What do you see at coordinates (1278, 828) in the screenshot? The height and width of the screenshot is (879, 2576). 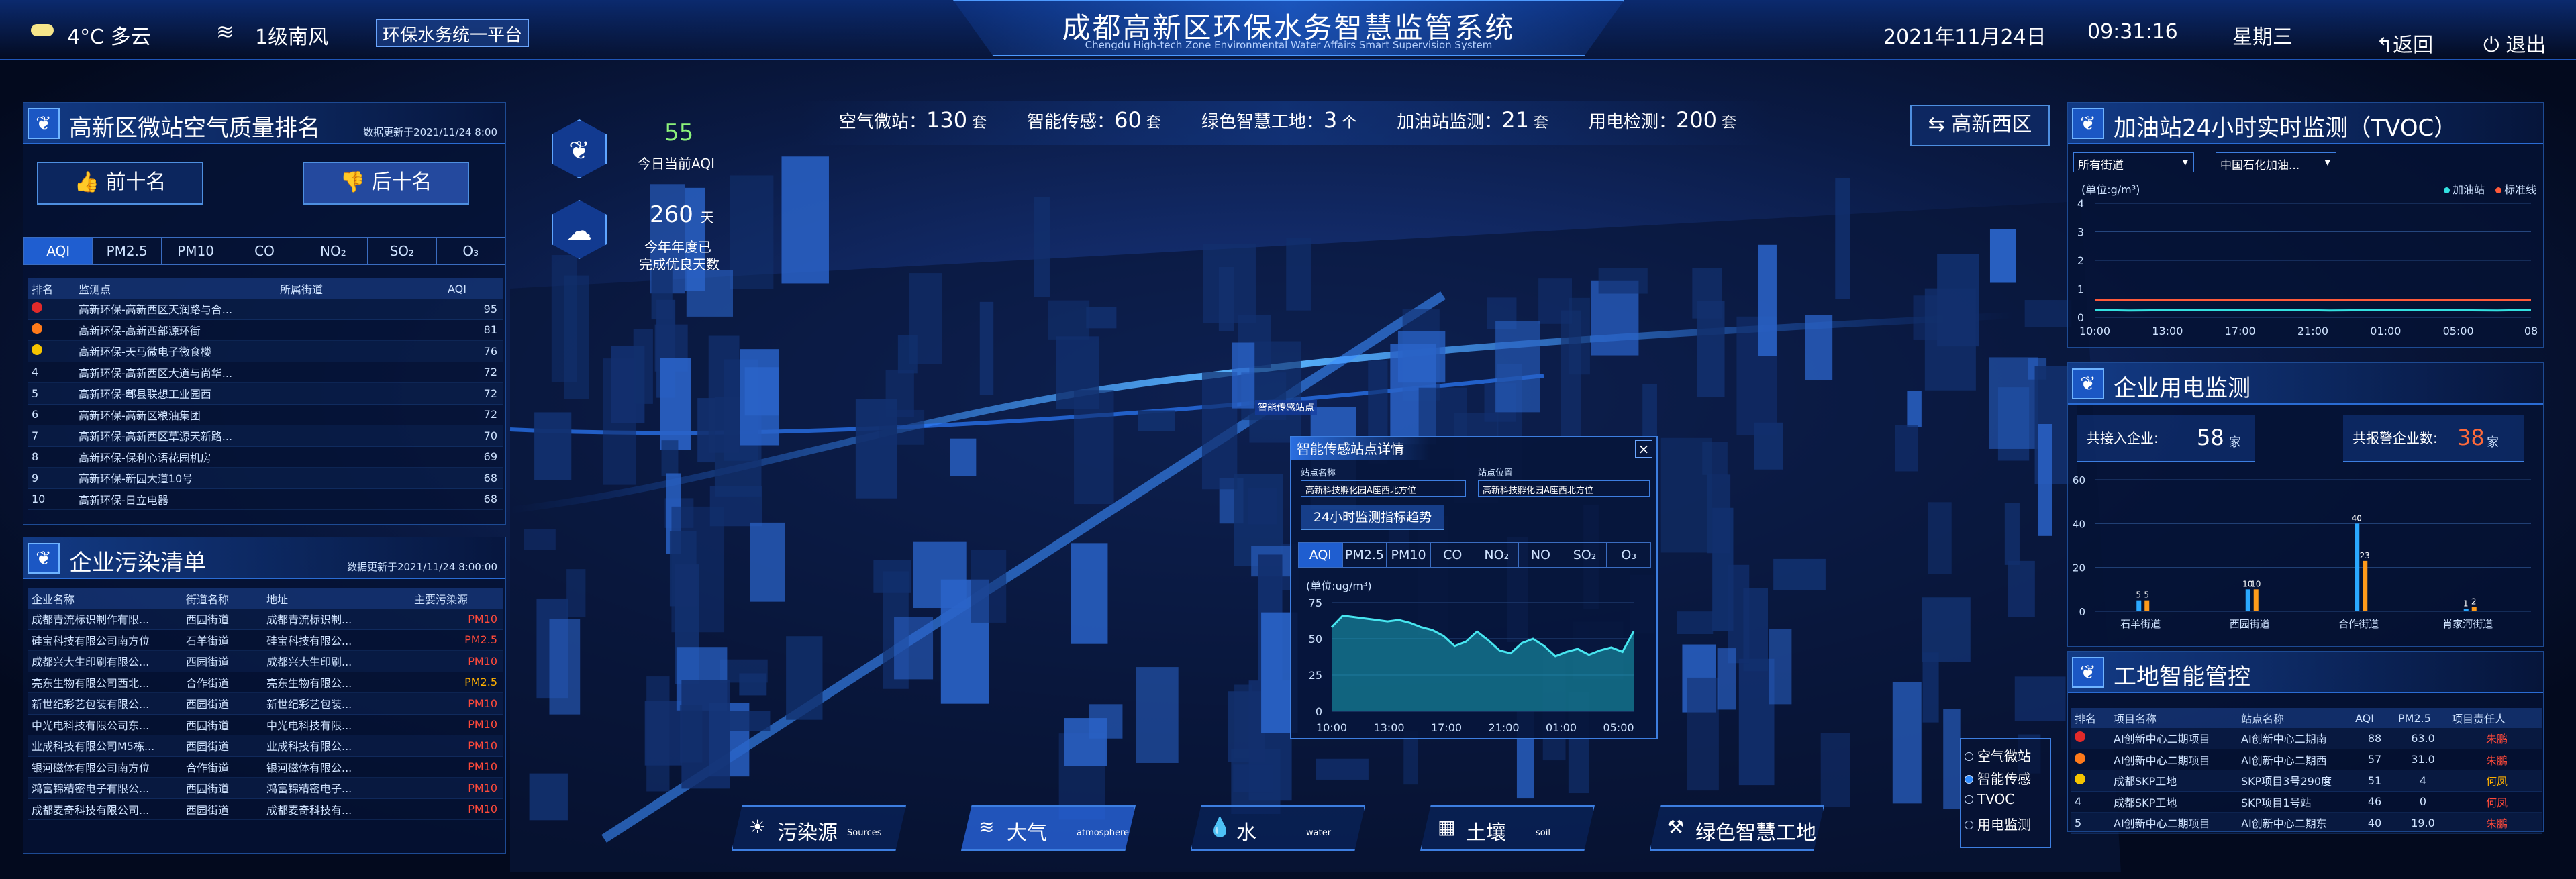 I see `nav-button-2: 💧 水 water` at bounding box center [1278, 828].